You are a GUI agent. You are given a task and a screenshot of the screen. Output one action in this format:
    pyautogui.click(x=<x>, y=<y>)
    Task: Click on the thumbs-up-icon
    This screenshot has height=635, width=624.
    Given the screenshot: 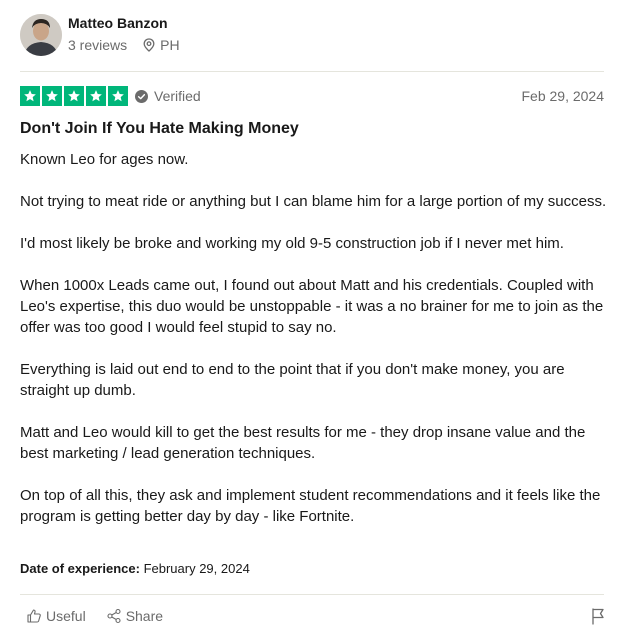 What is the action you would take?
    pyautogui.click(x=34, y=616)
    